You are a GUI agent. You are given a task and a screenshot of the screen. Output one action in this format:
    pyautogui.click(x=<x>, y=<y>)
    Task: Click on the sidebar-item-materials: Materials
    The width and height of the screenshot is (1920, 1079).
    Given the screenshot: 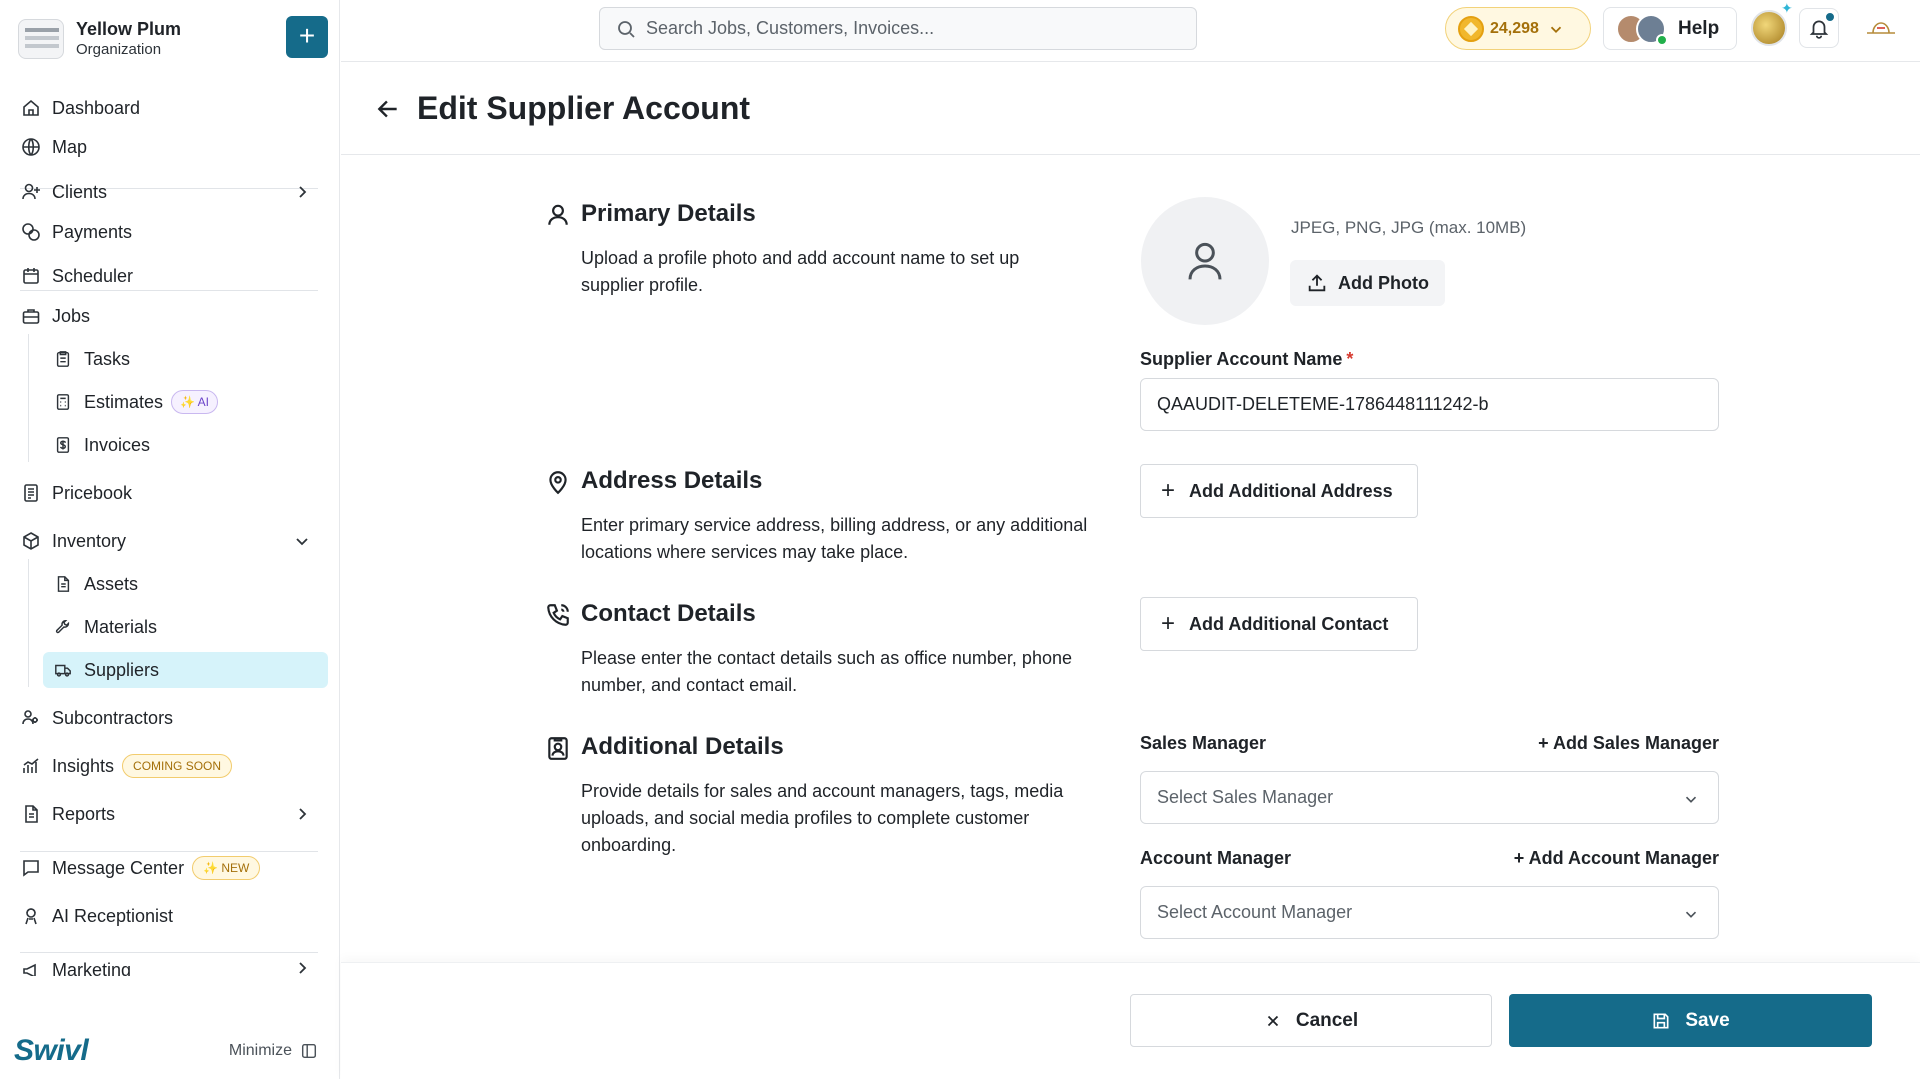 What is the action you would take?
    pyautogui.click(x=190, y=627)
    